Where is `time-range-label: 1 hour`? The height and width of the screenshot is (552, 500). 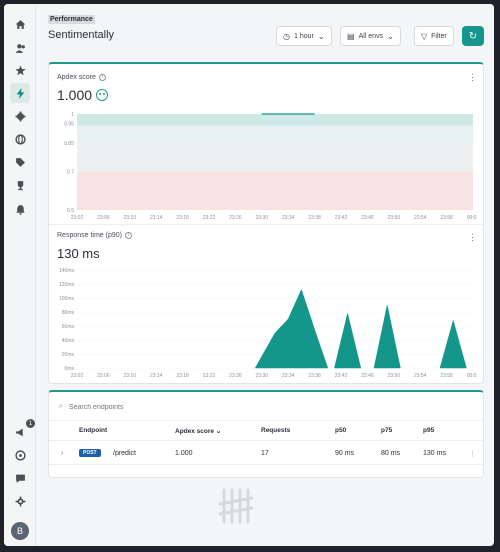 time-range-label: 1 hour is located at coordinates (303, 36).